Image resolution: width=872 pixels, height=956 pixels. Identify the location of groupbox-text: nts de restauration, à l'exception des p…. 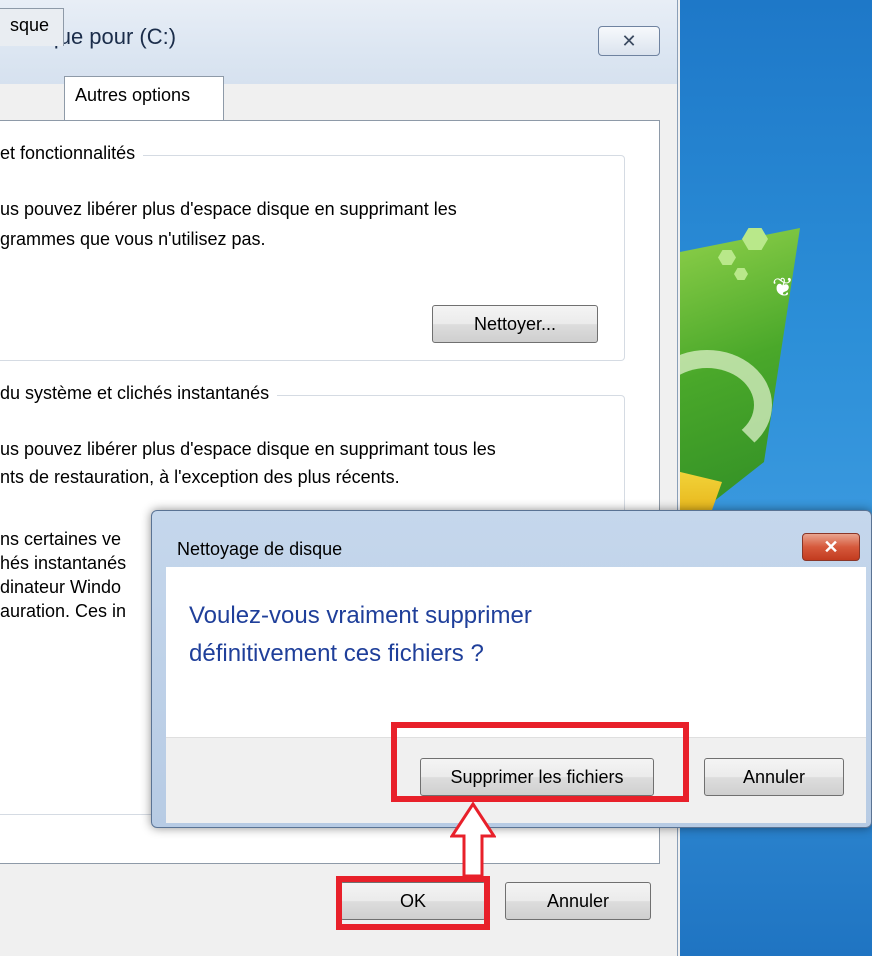
(200, 477).